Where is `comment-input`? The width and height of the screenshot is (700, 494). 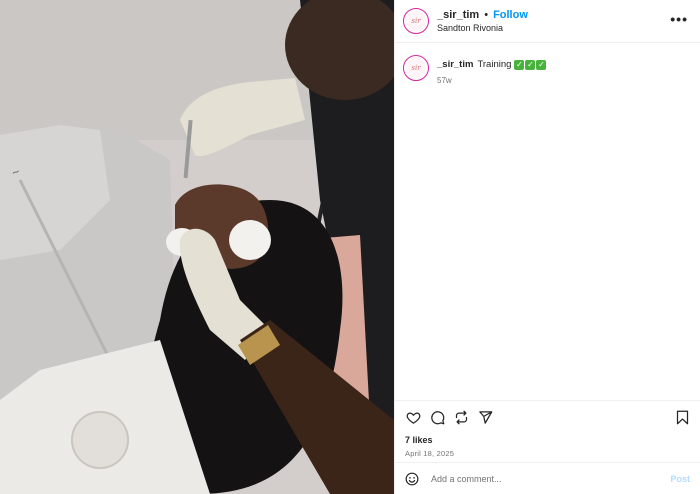 comment-input is located at coordinates (550, 478).